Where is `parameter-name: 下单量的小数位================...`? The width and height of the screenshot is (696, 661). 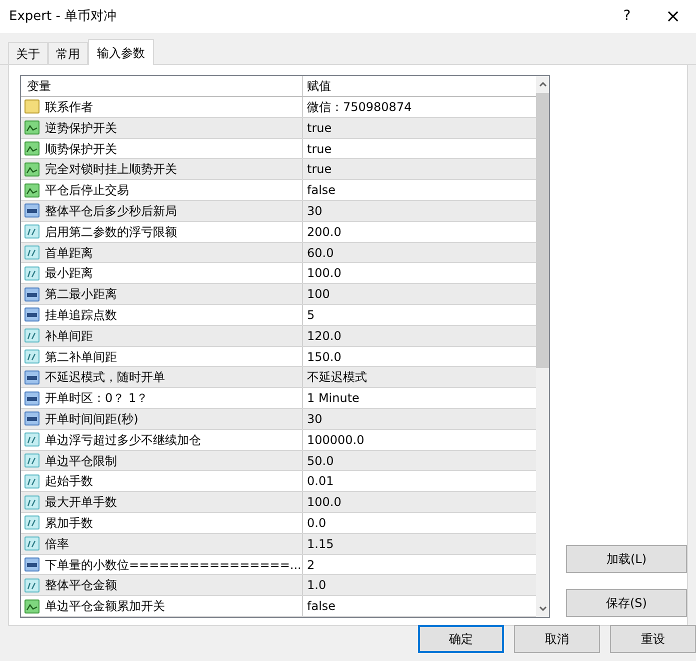 parameter-name: 下单量的小数位================... is located at coordinates (173, 565).